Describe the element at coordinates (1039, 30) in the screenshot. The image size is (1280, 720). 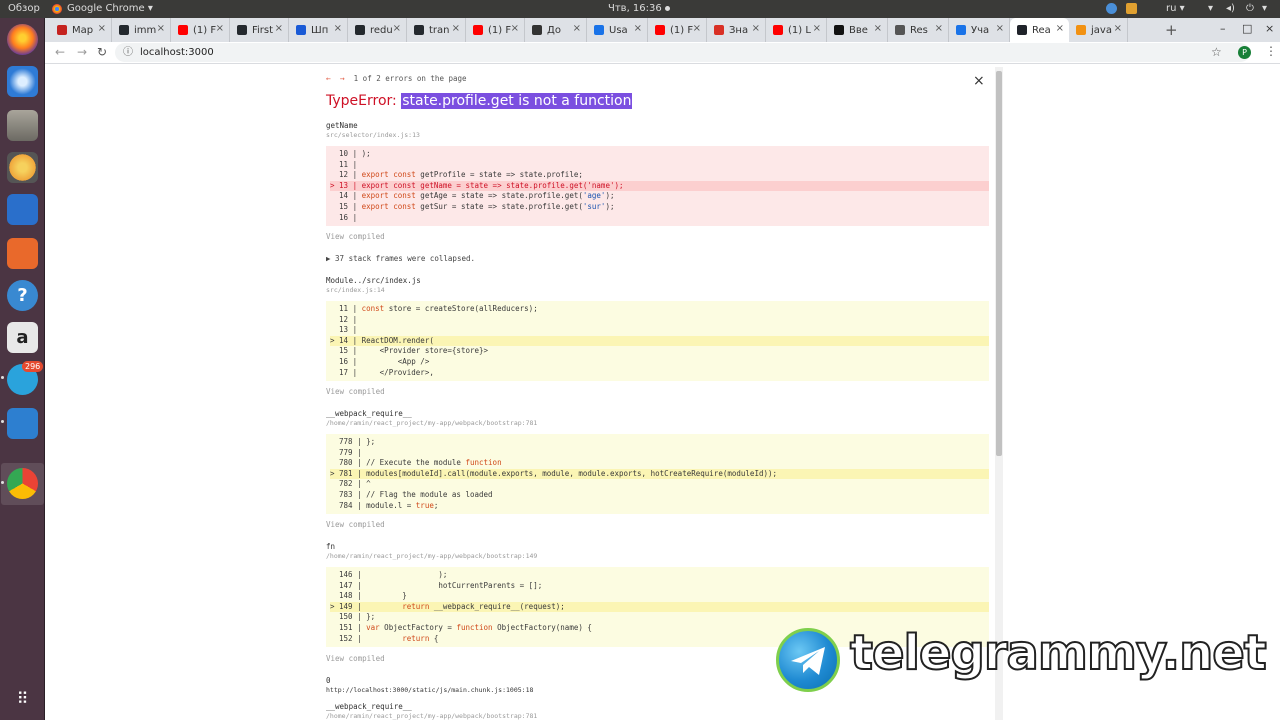
I see `browser-tab: Rea ×` at that location.